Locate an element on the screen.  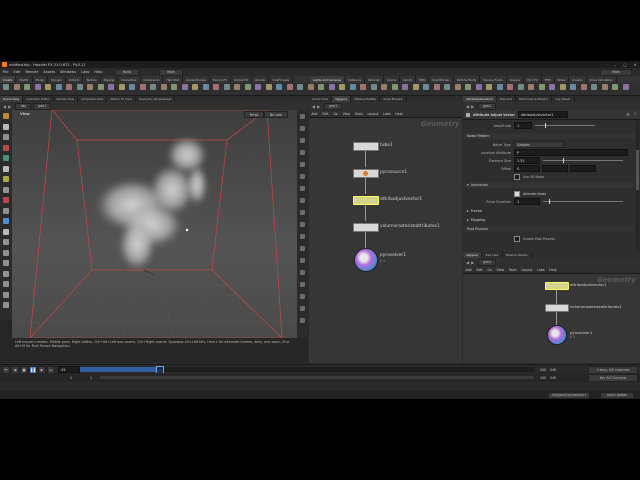
menu-render: Render is located at coordinates (32, 72).